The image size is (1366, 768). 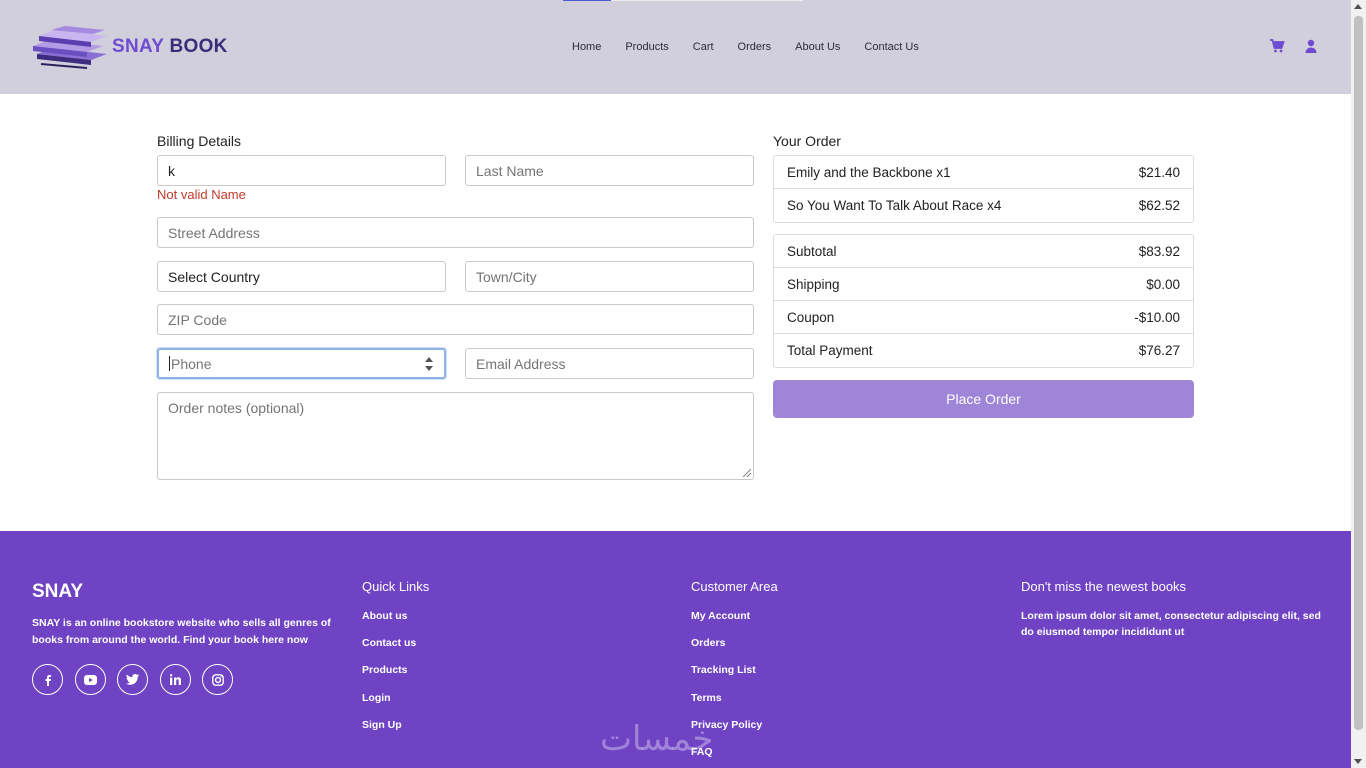 I want to click on footer-brand: SNAY, so click(x=58, y=591).